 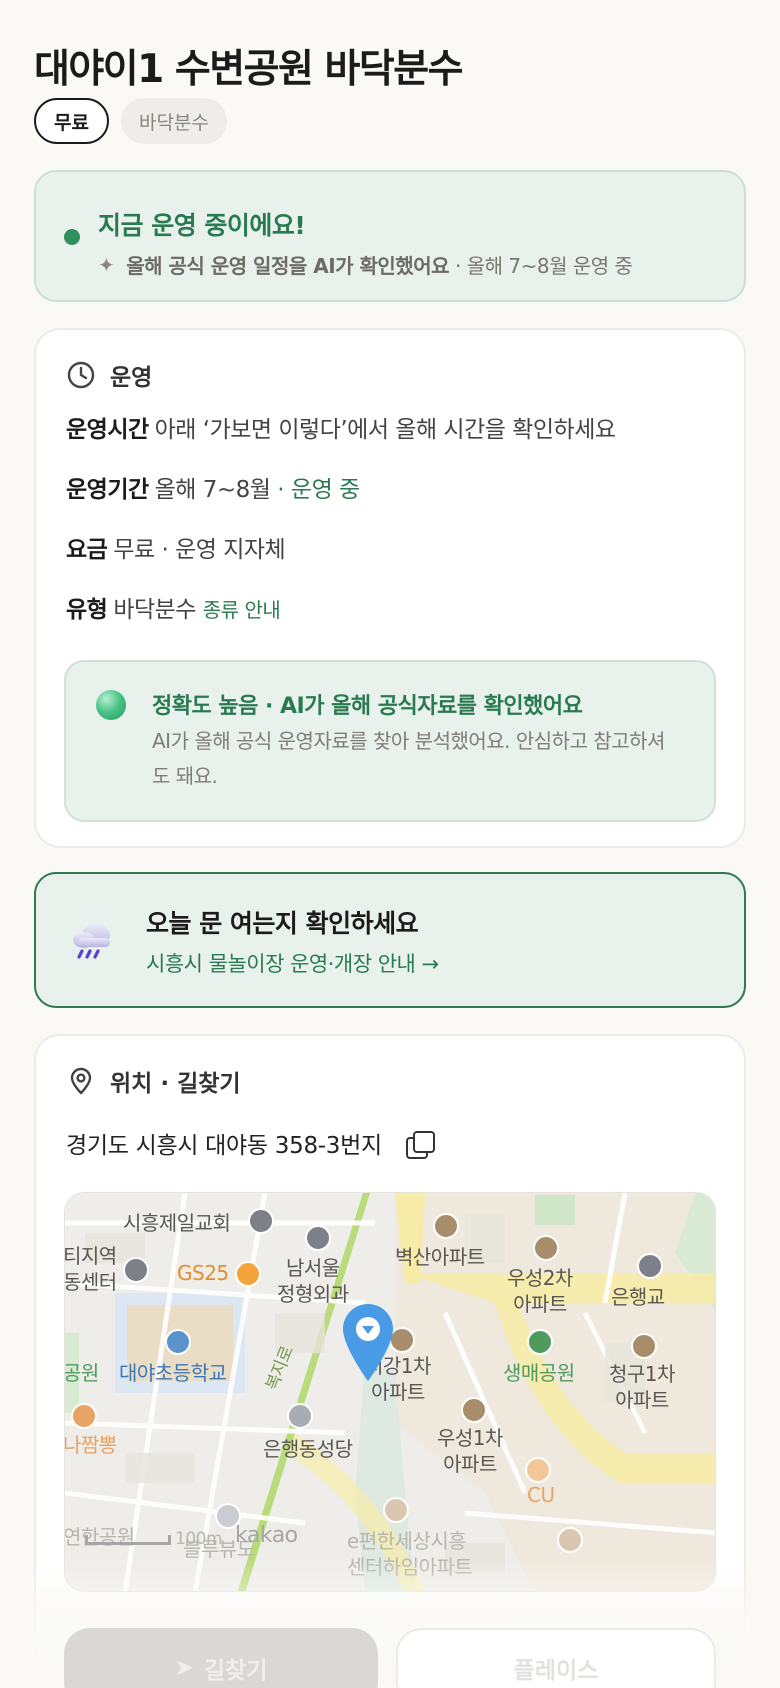 I want to click on map-label-gs25: GS25, so click(x=203, y=1273).